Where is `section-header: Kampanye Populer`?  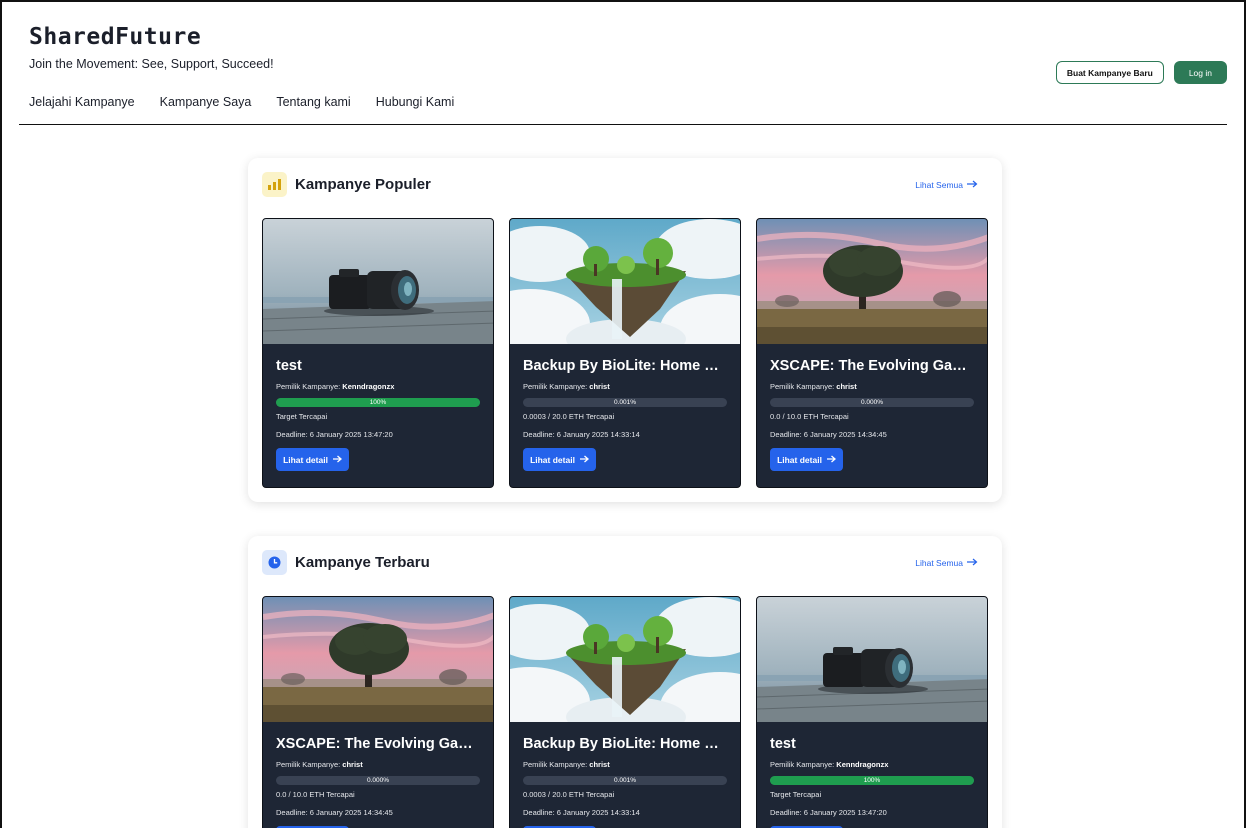 section-header: Kampanye Populer is located at coordinates (346, 184).